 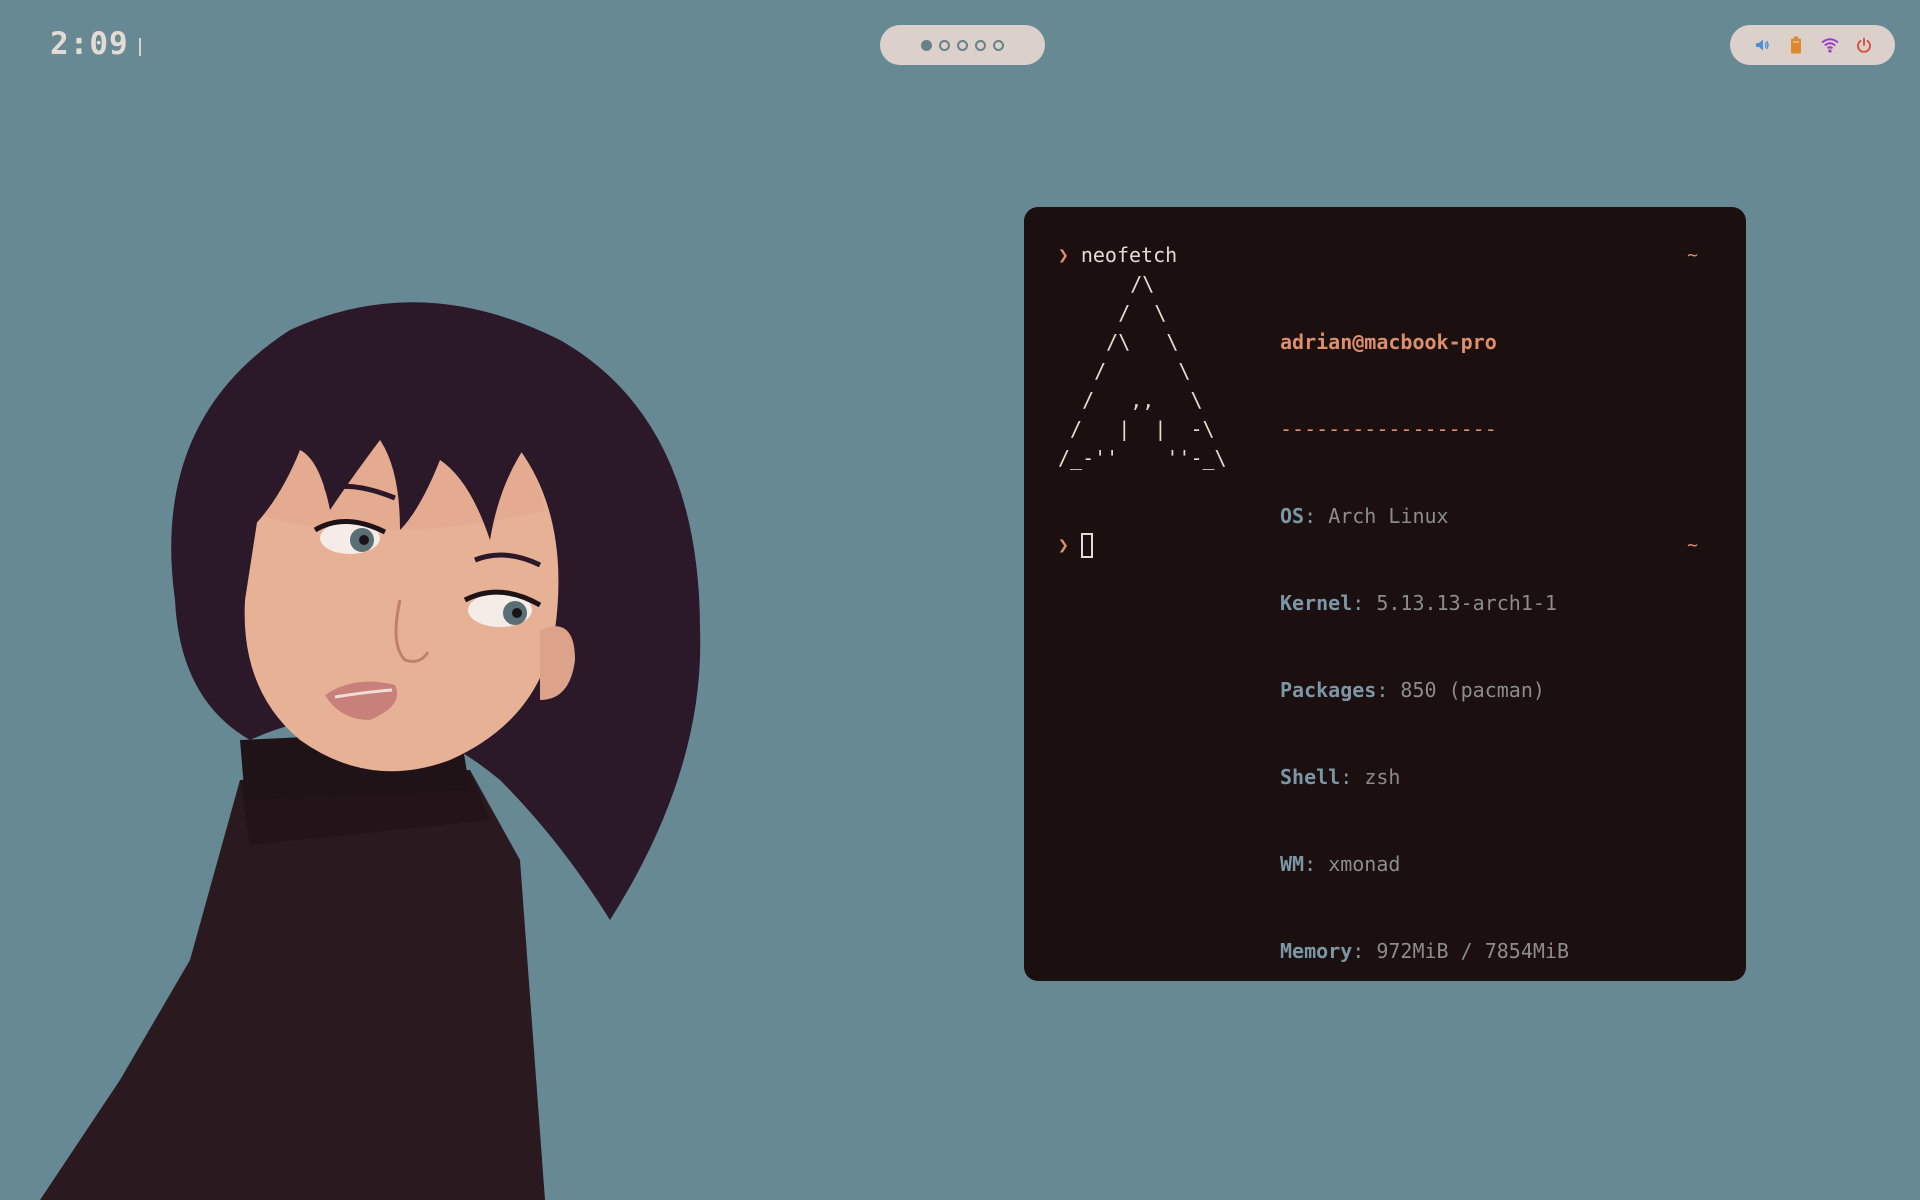 I want to click on clock-cursor, so click(x=139, y=47).